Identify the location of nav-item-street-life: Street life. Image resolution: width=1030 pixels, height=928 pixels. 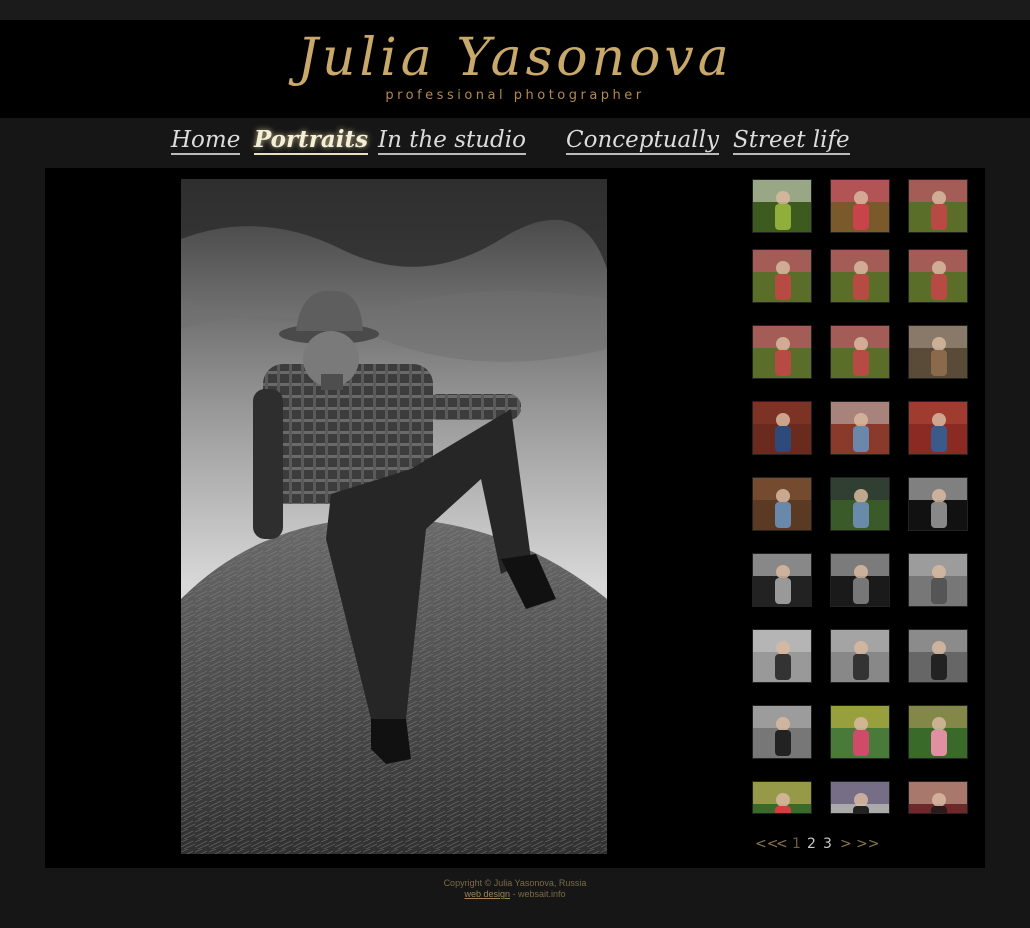
(791, 141).